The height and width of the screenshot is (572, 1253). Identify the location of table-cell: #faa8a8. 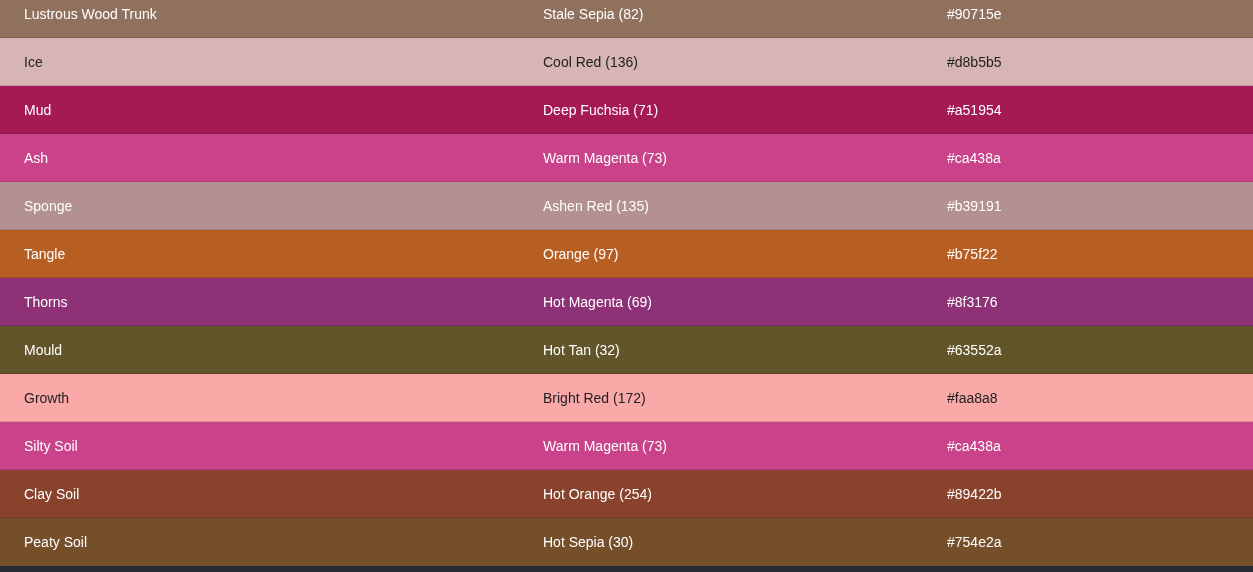
(972, 397).